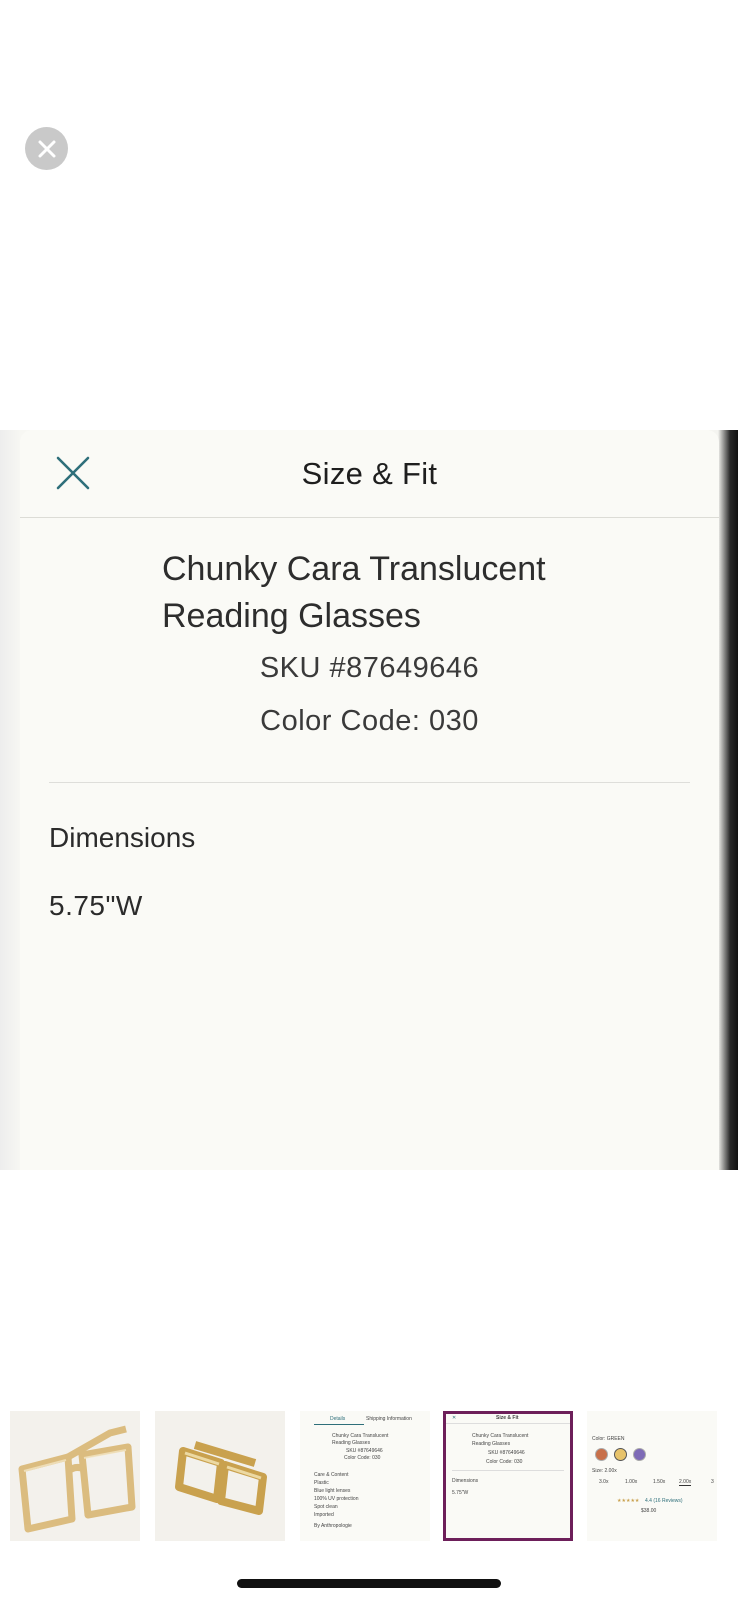 This screenshot has height=1600, width=738. What do you see at coordinates (507, 1418) in the screenshot?
I see `mini-title: Size & Fit` at bounding box center [507, 1418].